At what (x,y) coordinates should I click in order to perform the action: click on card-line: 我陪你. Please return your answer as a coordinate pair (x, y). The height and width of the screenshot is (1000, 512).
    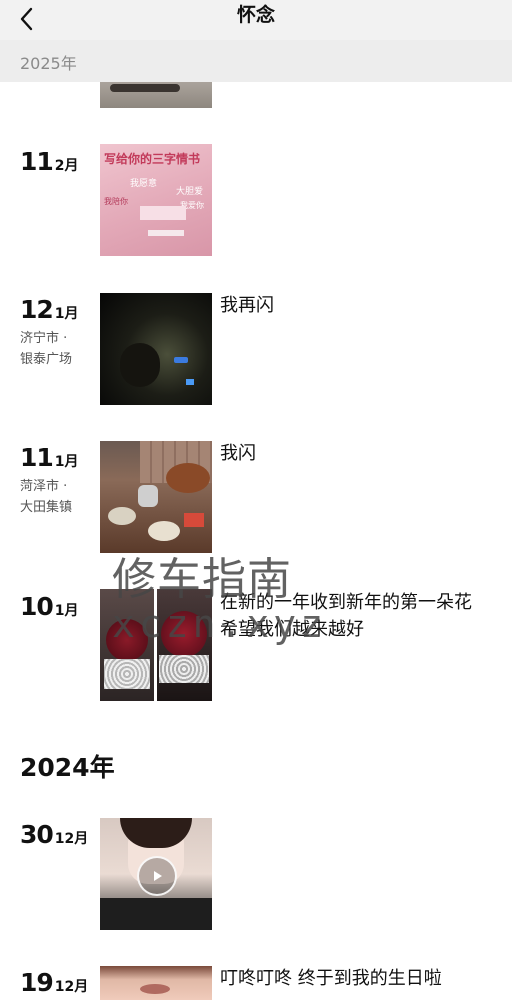
    Looking at the image, I should click on (116, 201).